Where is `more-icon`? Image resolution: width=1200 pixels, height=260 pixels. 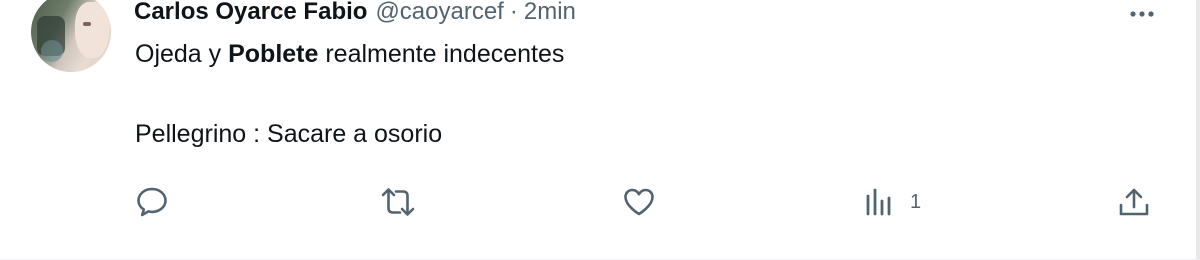 more-icon is located at coordinates (1142, 14).